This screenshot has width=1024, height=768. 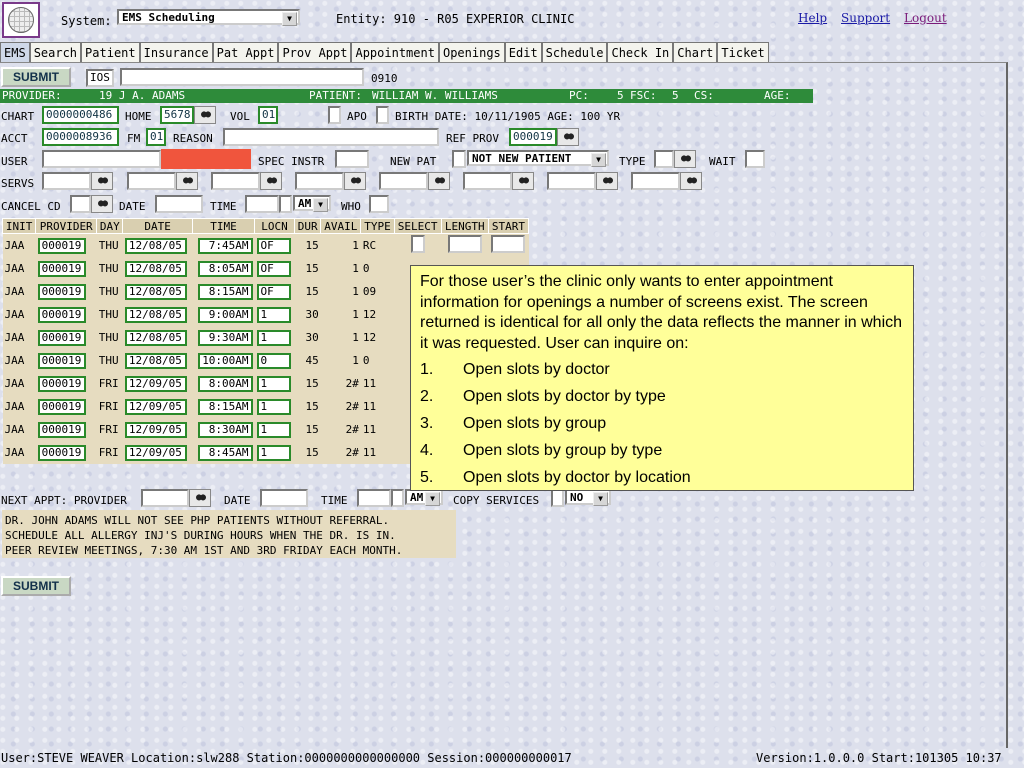 I want to click on wait-input, so click(x=755, y=159).